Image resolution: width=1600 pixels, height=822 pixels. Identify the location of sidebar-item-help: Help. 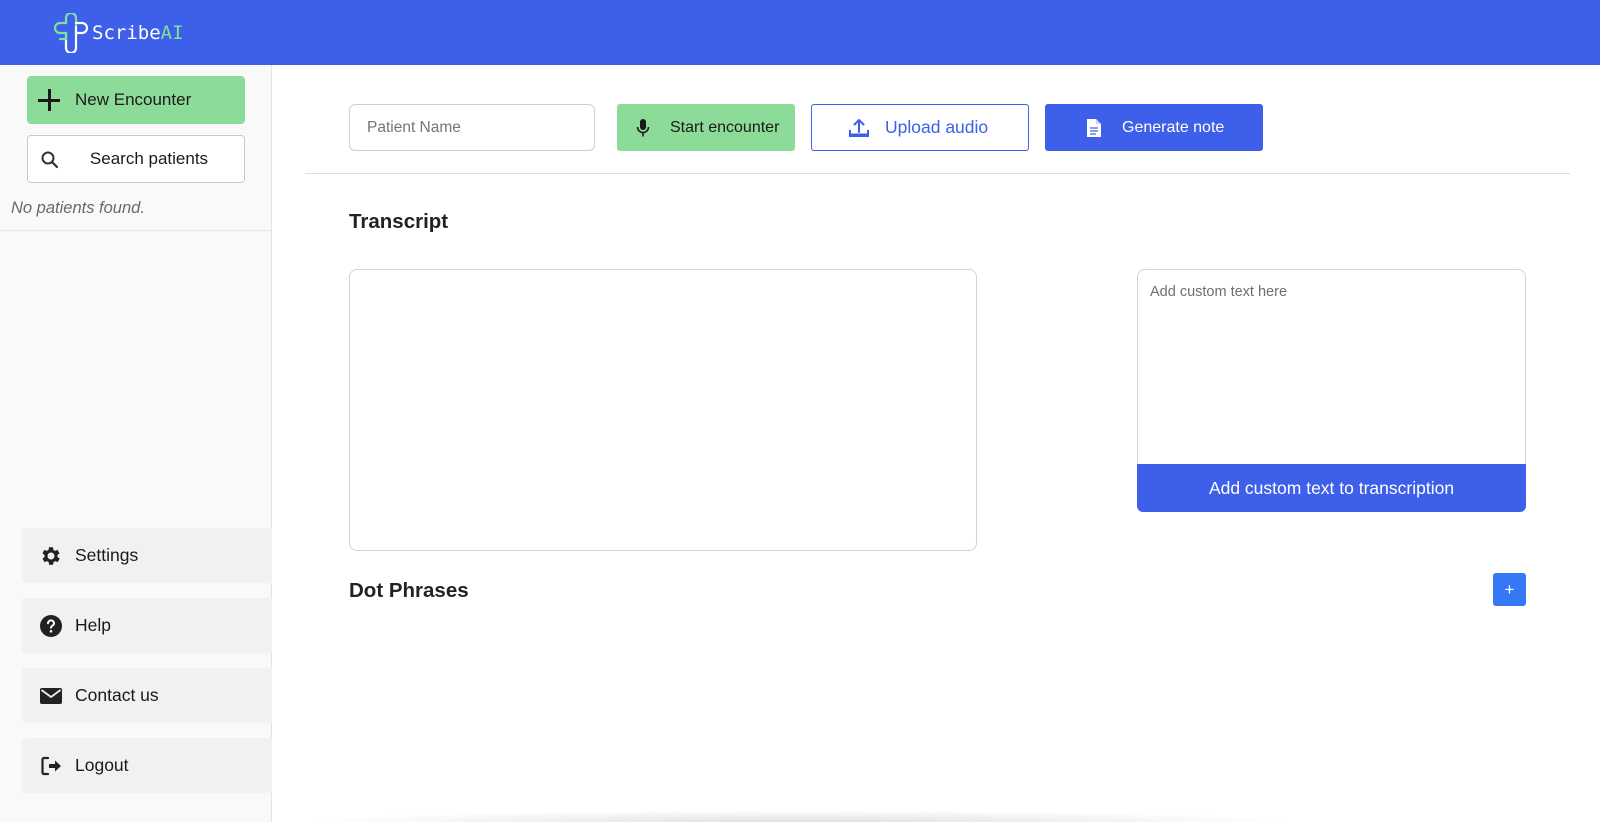
(147, 625).